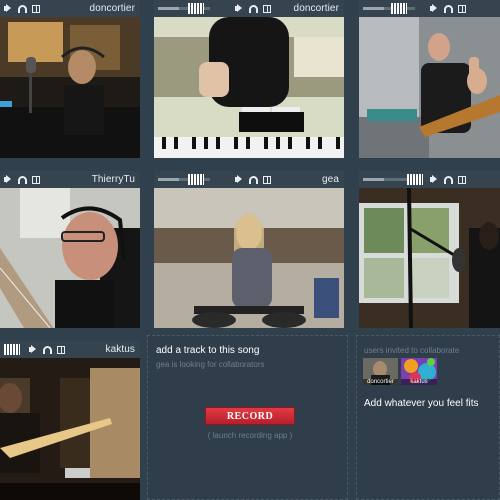 The image size is (500, 500). I want to click on video-tile-doncortier-1: doncortier, so click(70, 79).